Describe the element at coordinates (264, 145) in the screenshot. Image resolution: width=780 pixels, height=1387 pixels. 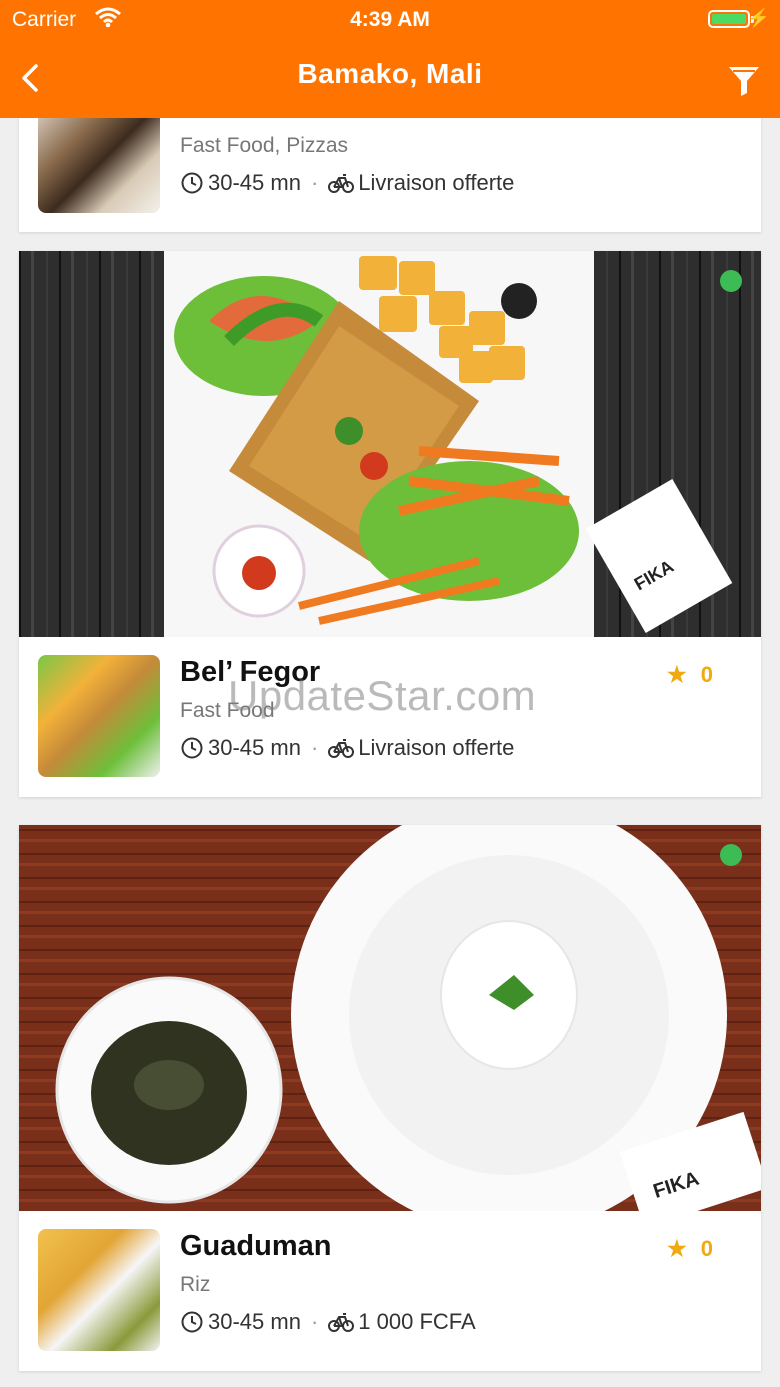
I see `restaurant-category: Fast Food, Pizzas` at that location.